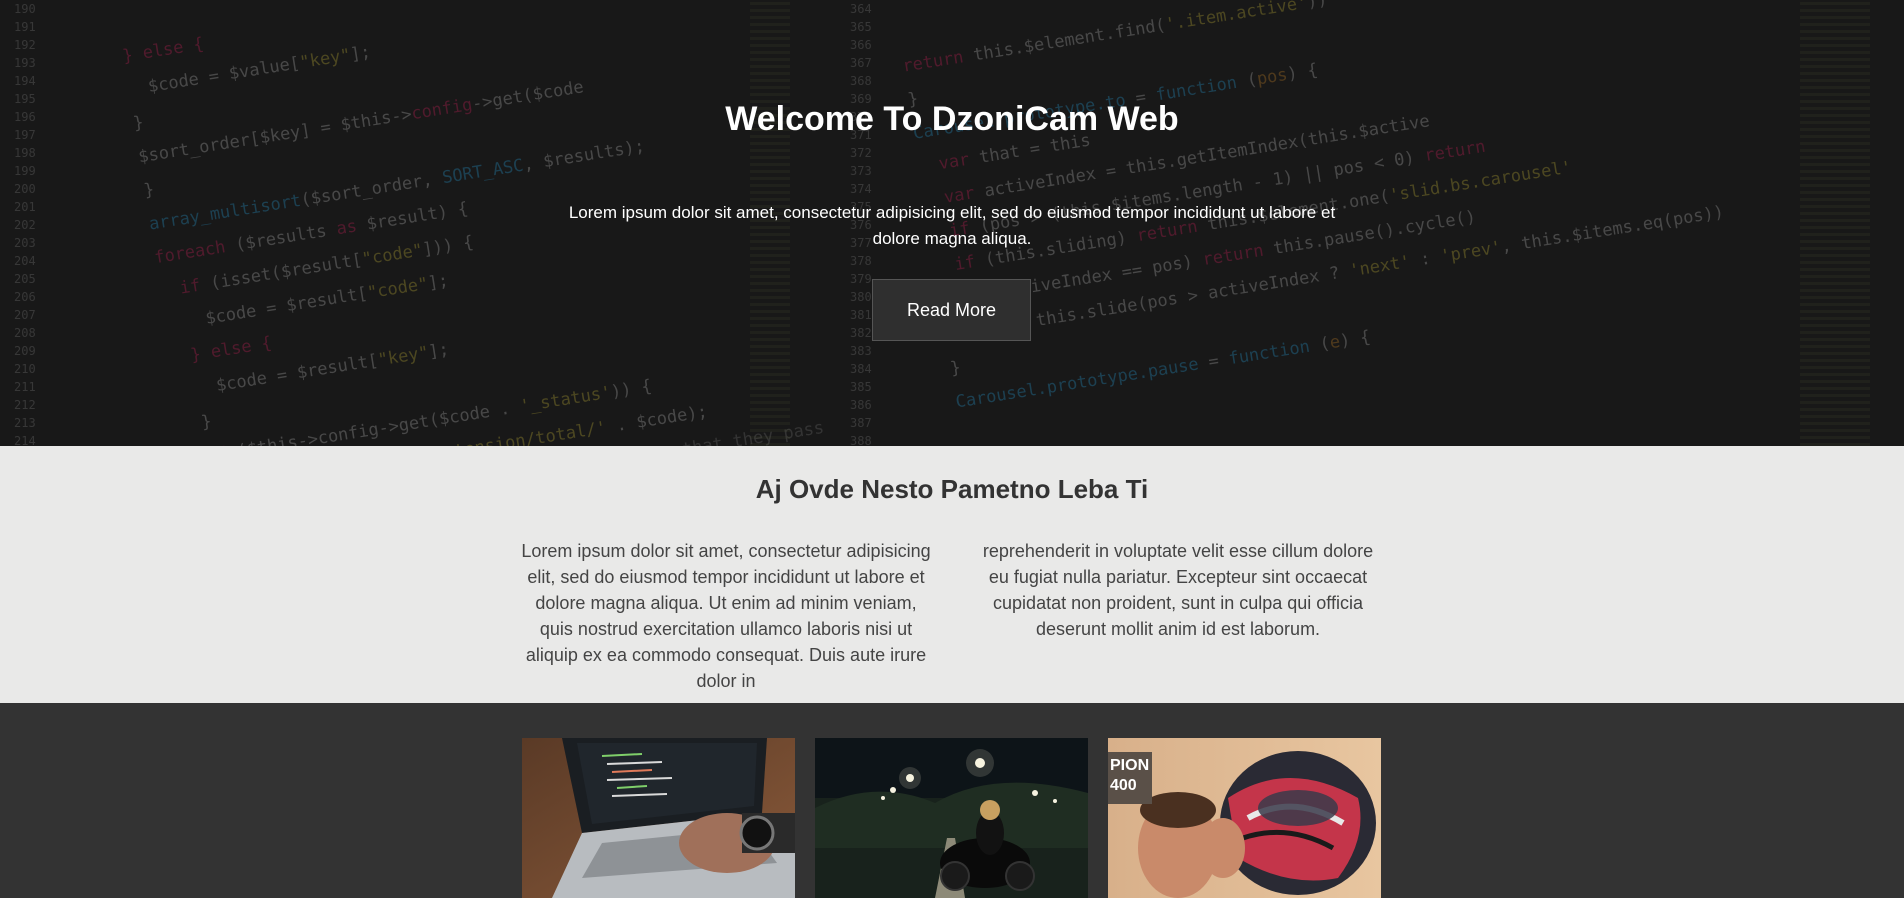  I want to click on read-more-button: Read More, so click(951, 310).